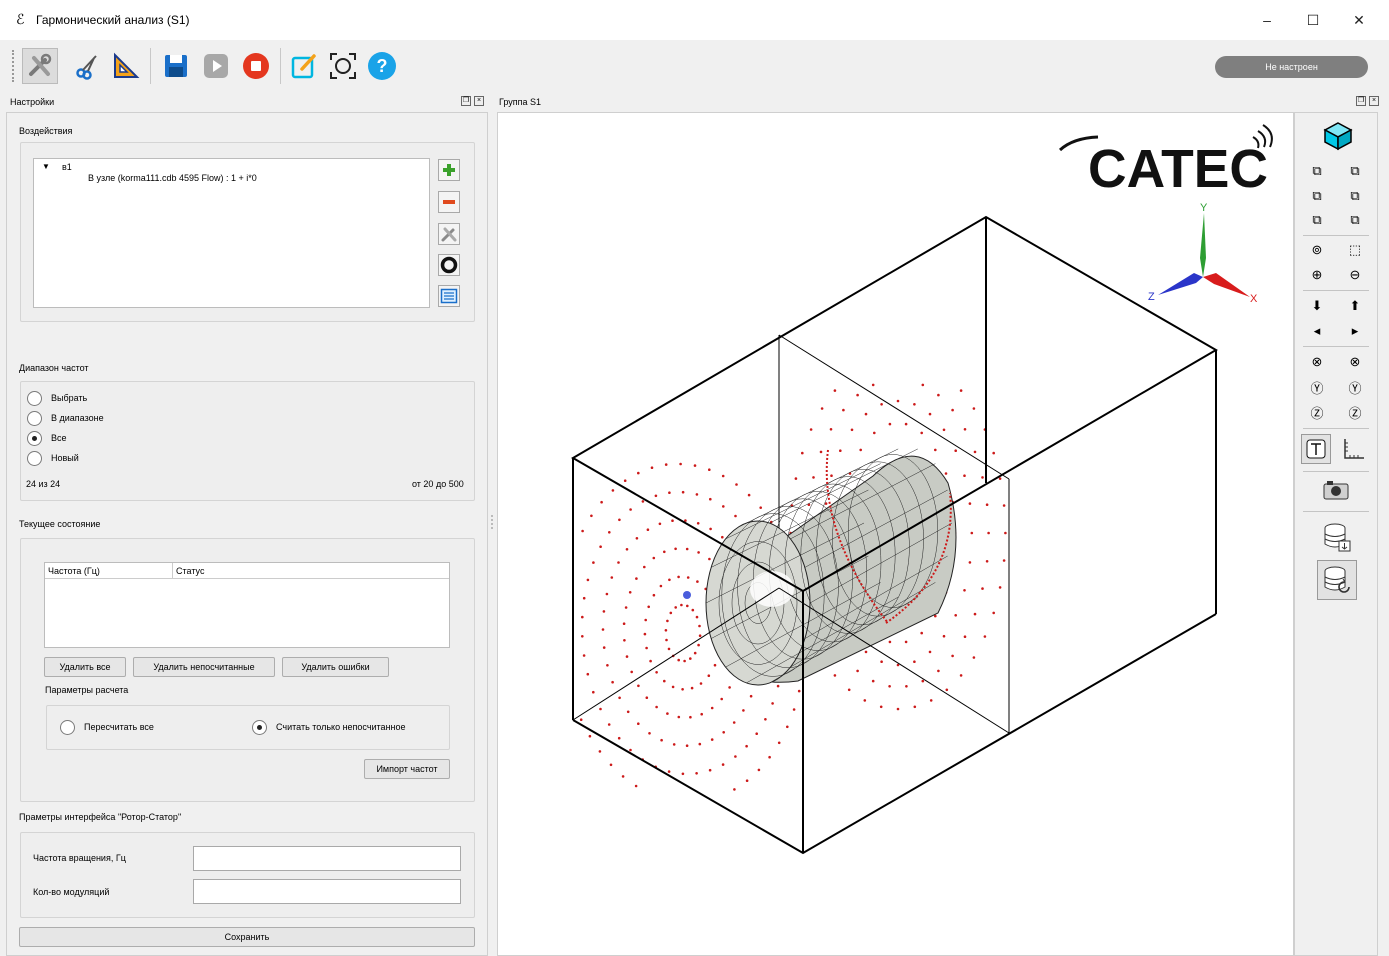 The height and width of the screenshot is (956, 1389). I want to click on maximize-button: ☐, so click(1313, 20).